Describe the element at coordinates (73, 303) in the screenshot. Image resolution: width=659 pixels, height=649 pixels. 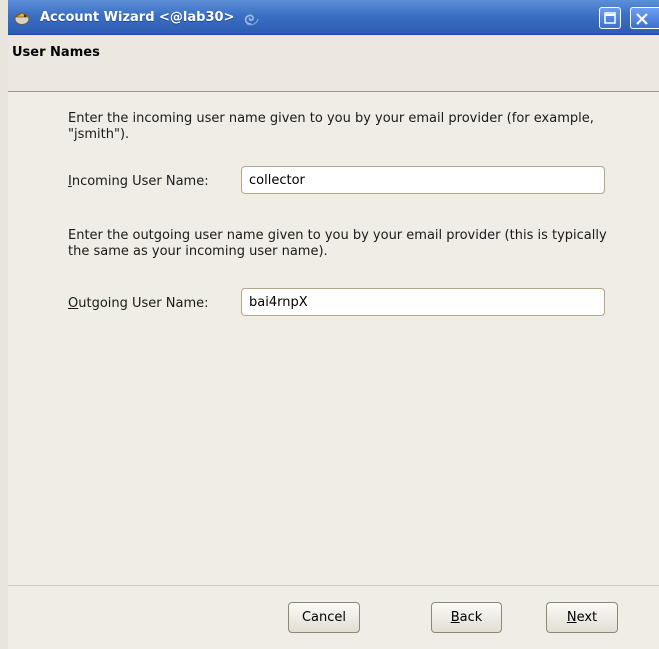
I see `outgoing-label-mnemonic: O` at that location.